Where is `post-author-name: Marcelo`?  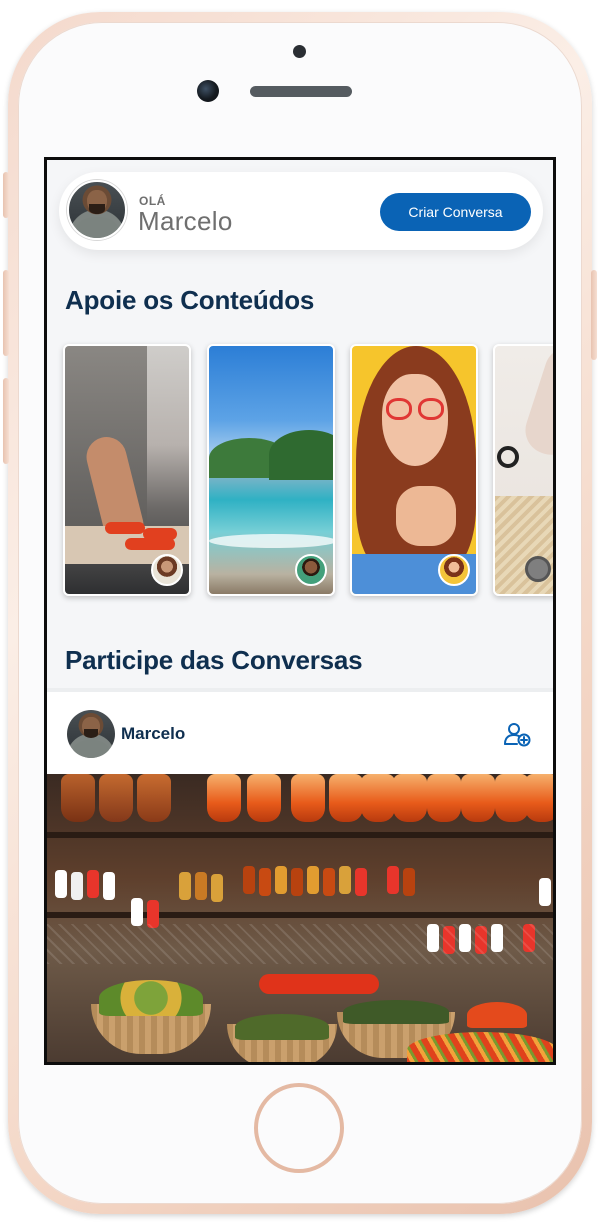
post-author-name: Marcelo is located at coordinates (153, 734).